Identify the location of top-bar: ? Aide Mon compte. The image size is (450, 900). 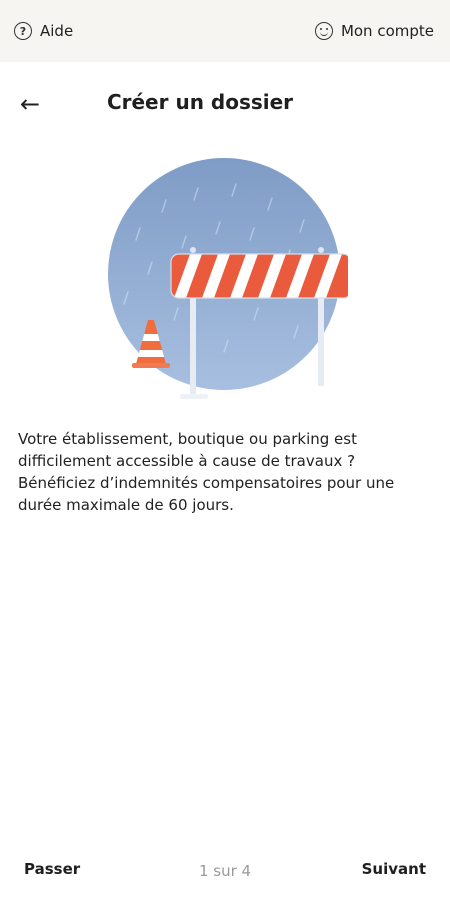
(225, 31).